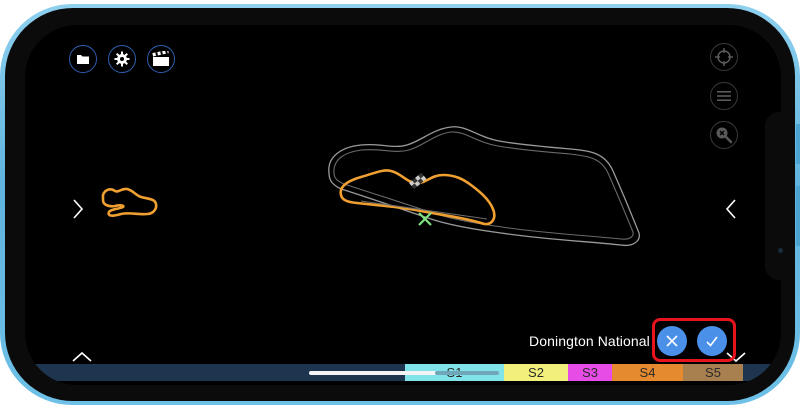 This screenshot has width=800, height=409. I want to click on home-indicator-overlap, so click(467, 373).